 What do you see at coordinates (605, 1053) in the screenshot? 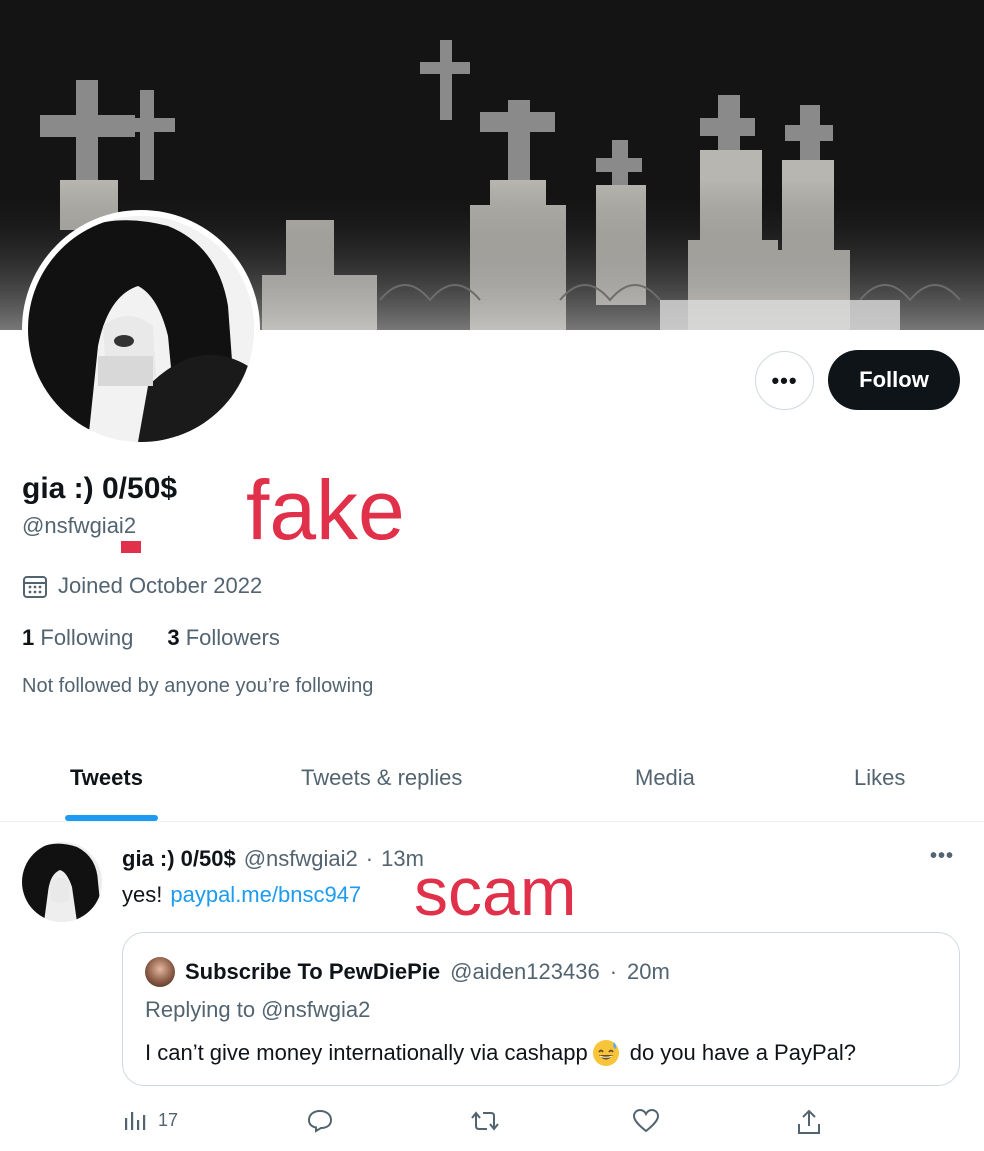
I see `grinning-face-with-sweat-icon` at bounding box center [605, 1053].